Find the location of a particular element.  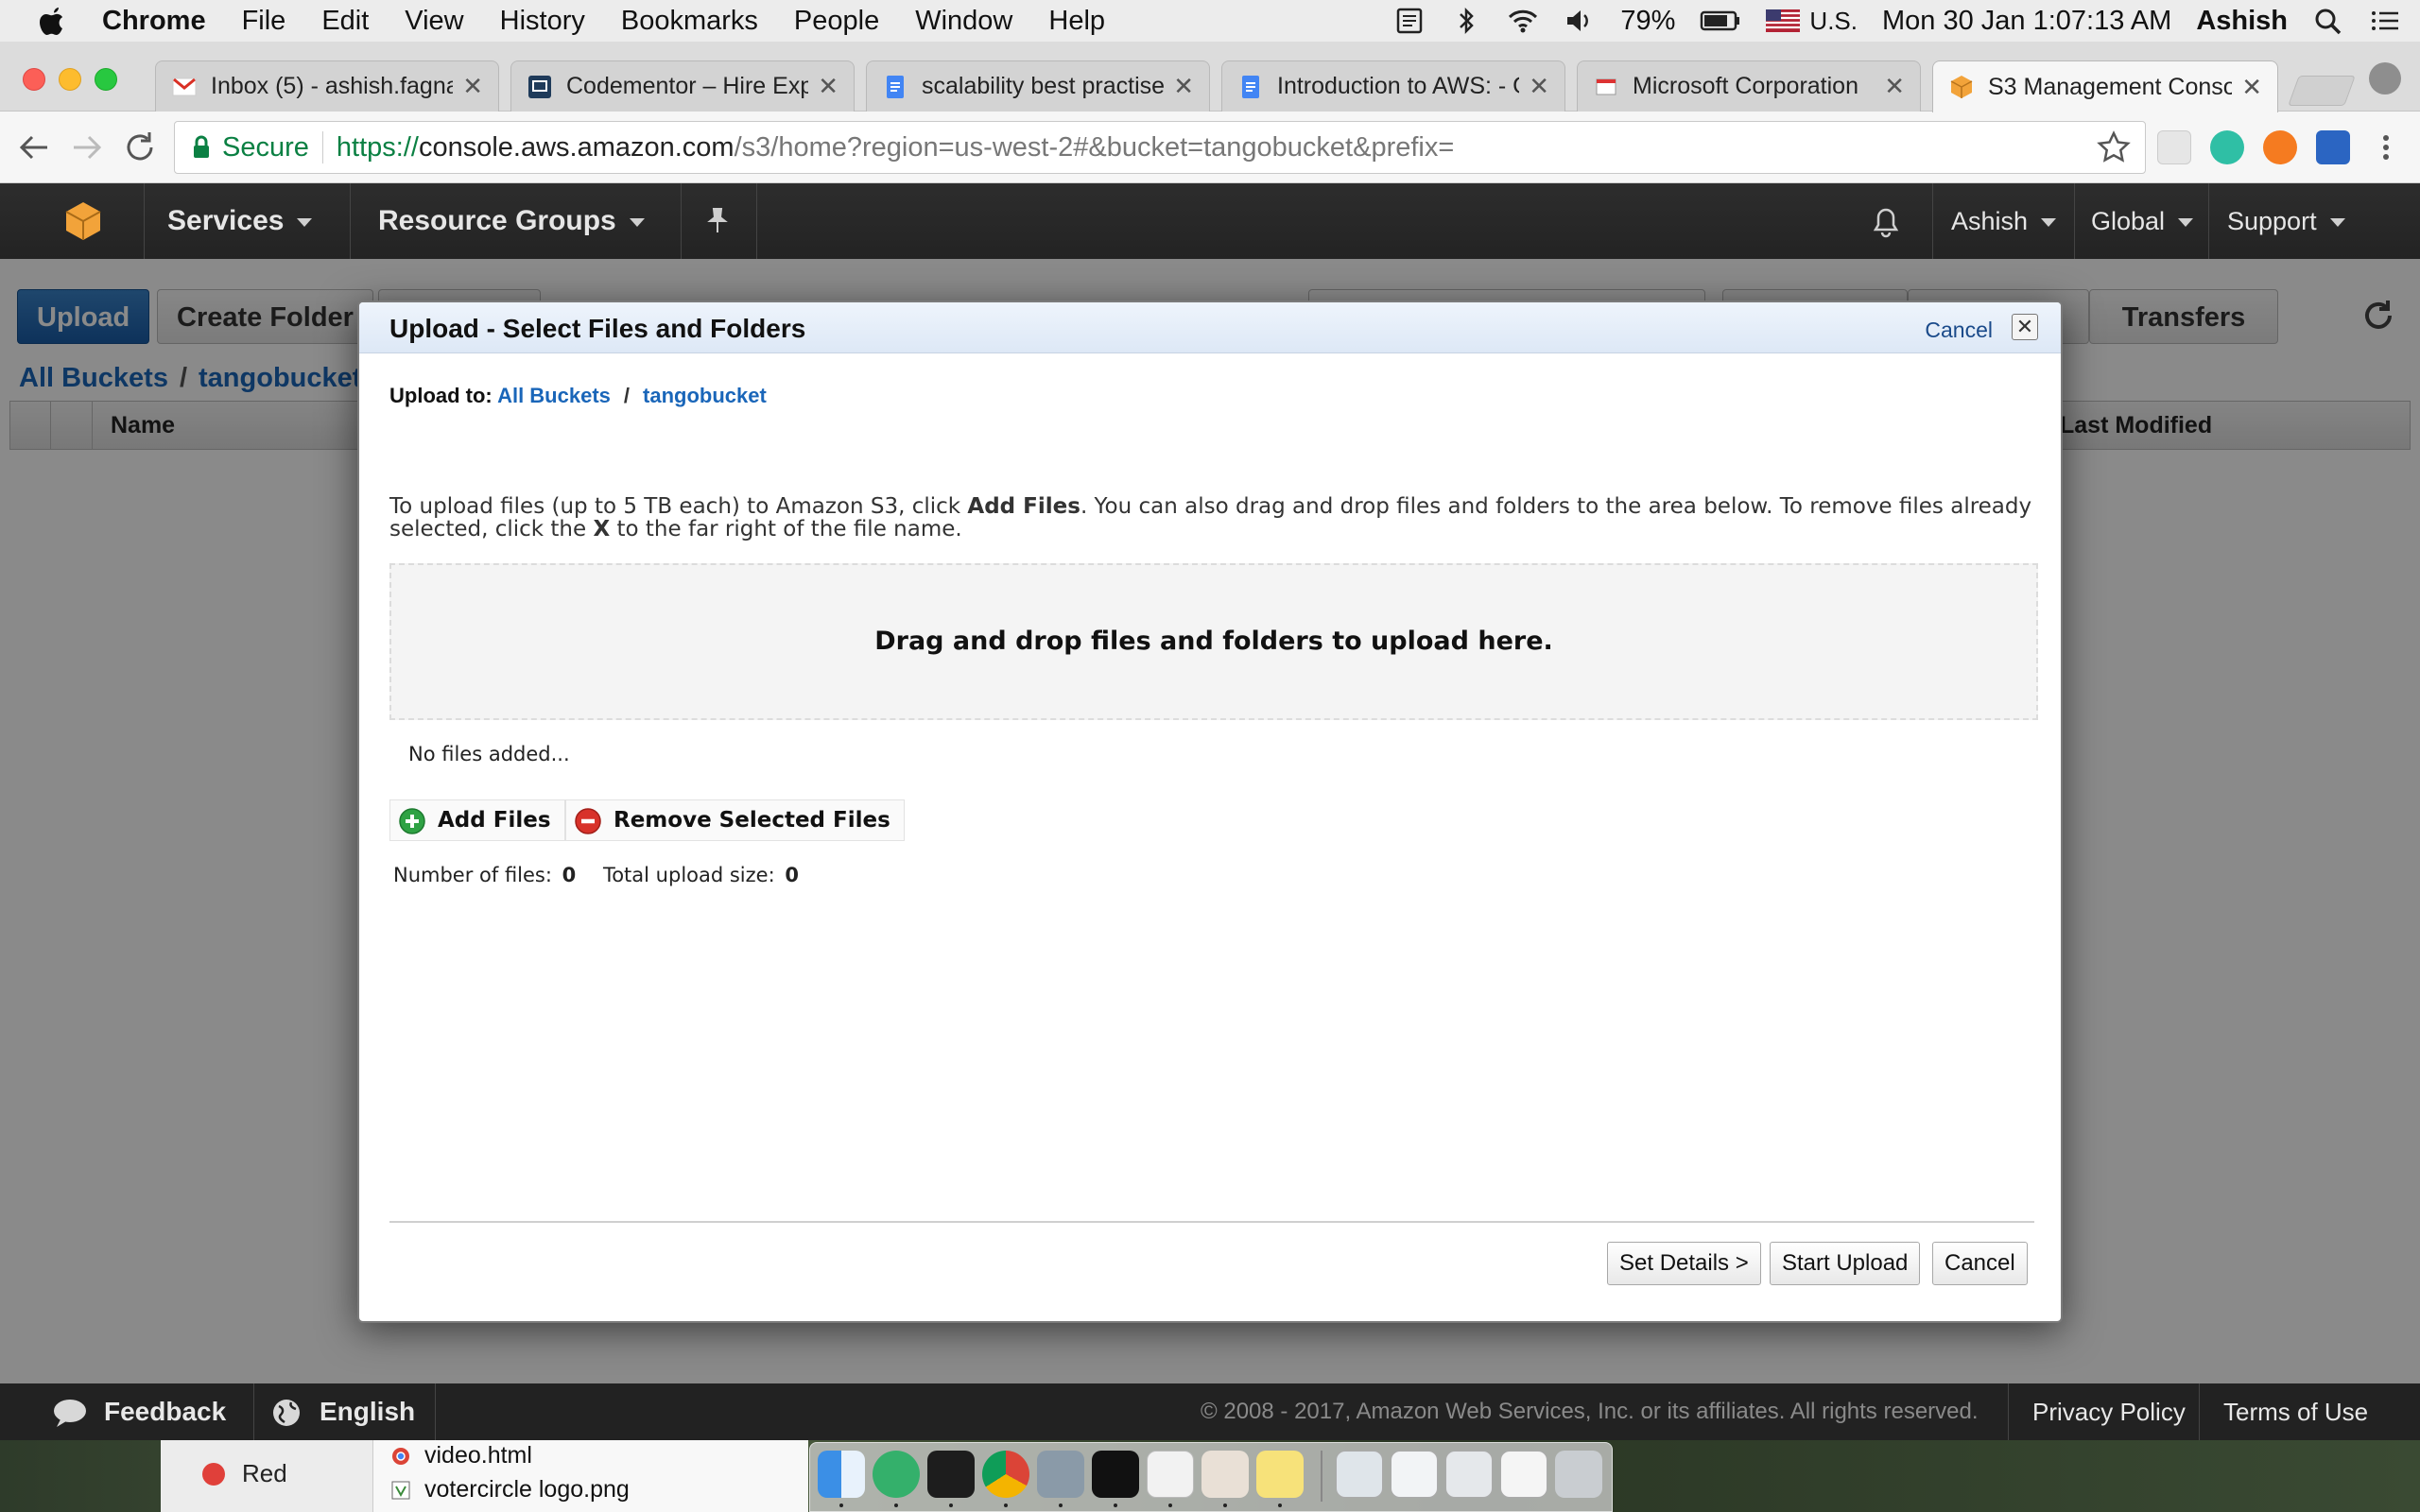

extension-m-icon is located at coordinates (2227, 147).